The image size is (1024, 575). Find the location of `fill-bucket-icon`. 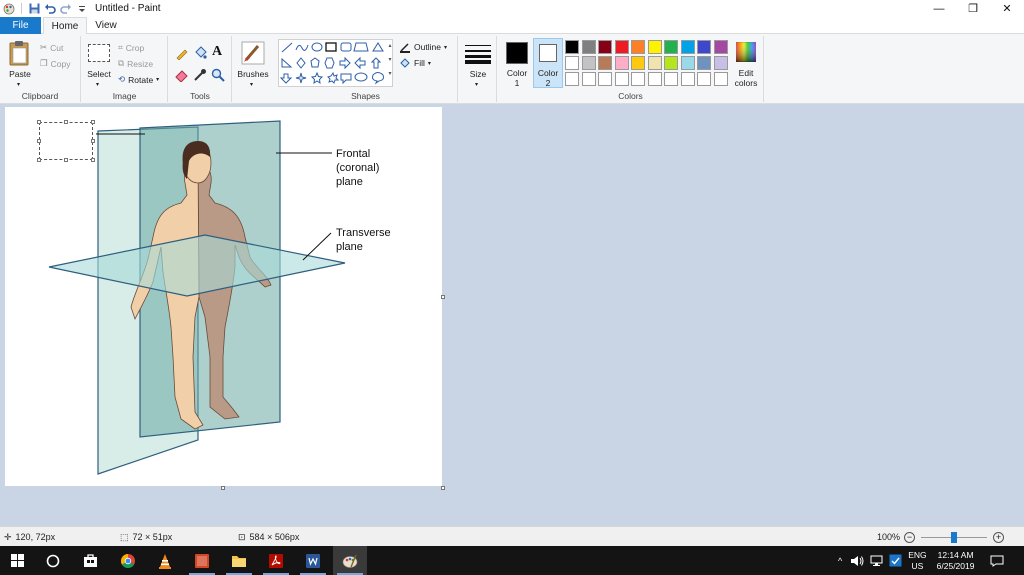

fill-bucket-icon is located at coordinates (200, 53).